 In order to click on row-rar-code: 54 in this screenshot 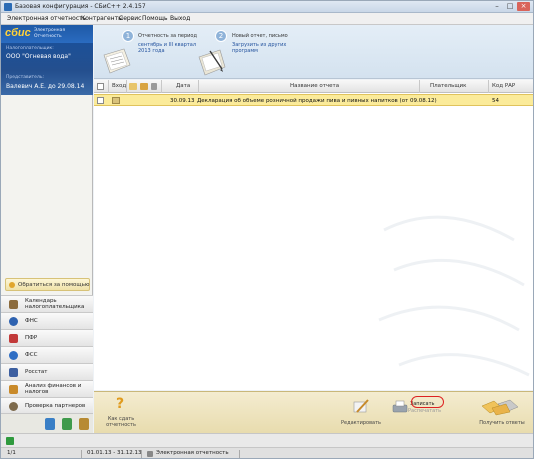, I will do `click(495, 101)`.